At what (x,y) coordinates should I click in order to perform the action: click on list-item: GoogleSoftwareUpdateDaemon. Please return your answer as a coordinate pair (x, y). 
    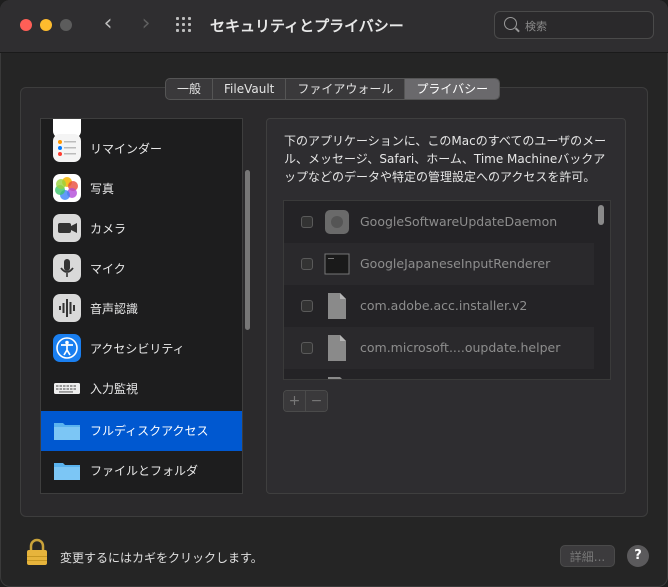
    Looking at the image, I should click on (439, 222).